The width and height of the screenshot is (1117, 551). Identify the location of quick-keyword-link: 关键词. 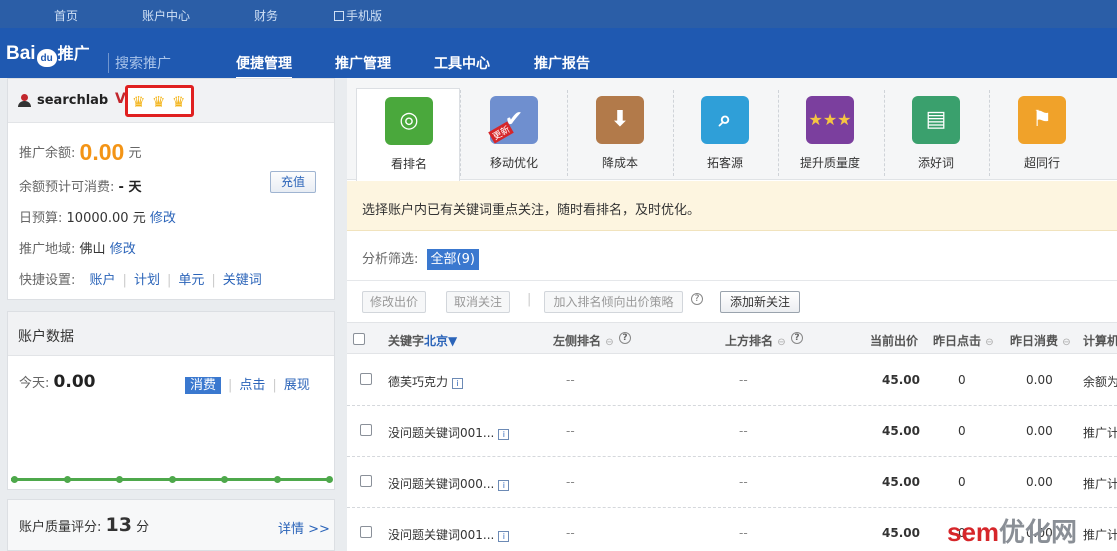
(242, 280).